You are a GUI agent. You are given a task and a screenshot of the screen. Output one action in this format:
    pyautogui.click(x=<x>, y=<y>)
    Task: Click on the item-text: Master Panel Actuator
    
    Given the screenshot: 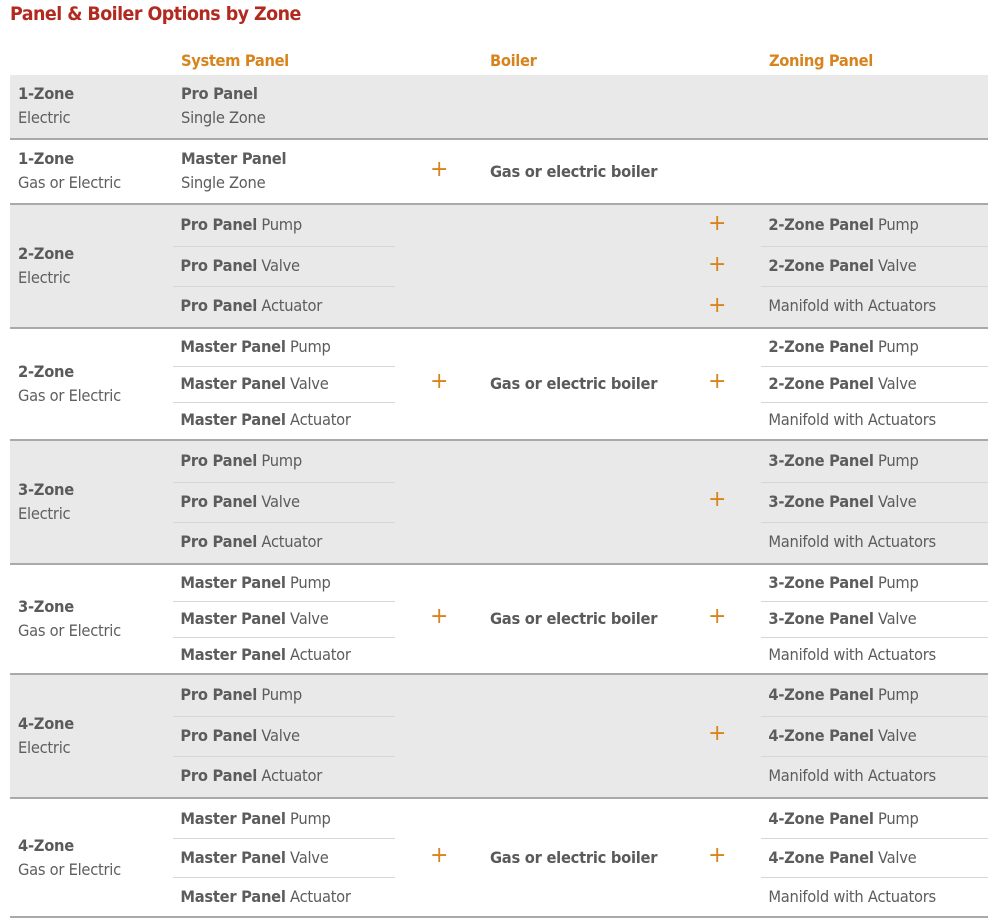 What is the action you would take?
    pyautogui.click(x=262, y=655)
    